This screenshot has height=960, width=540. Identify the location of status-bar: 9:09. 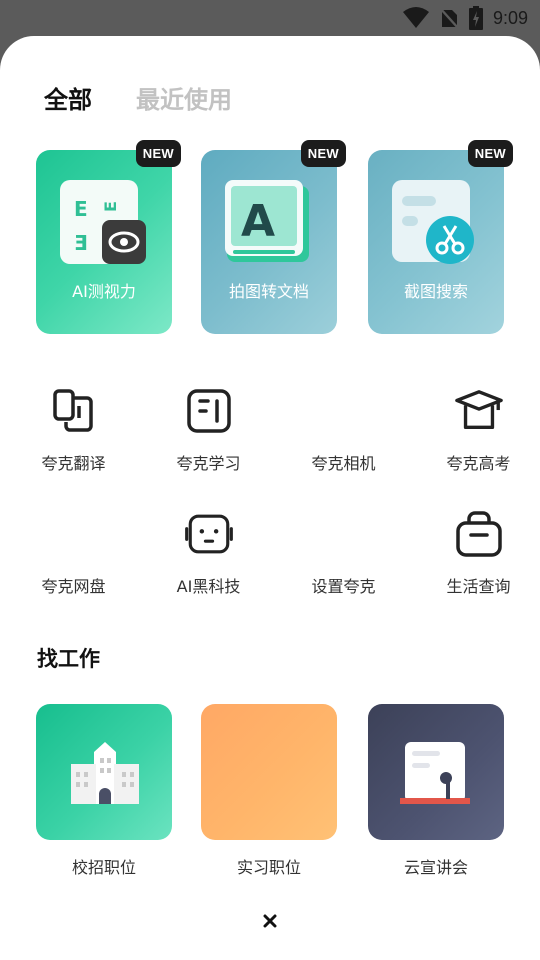
(270, 18).